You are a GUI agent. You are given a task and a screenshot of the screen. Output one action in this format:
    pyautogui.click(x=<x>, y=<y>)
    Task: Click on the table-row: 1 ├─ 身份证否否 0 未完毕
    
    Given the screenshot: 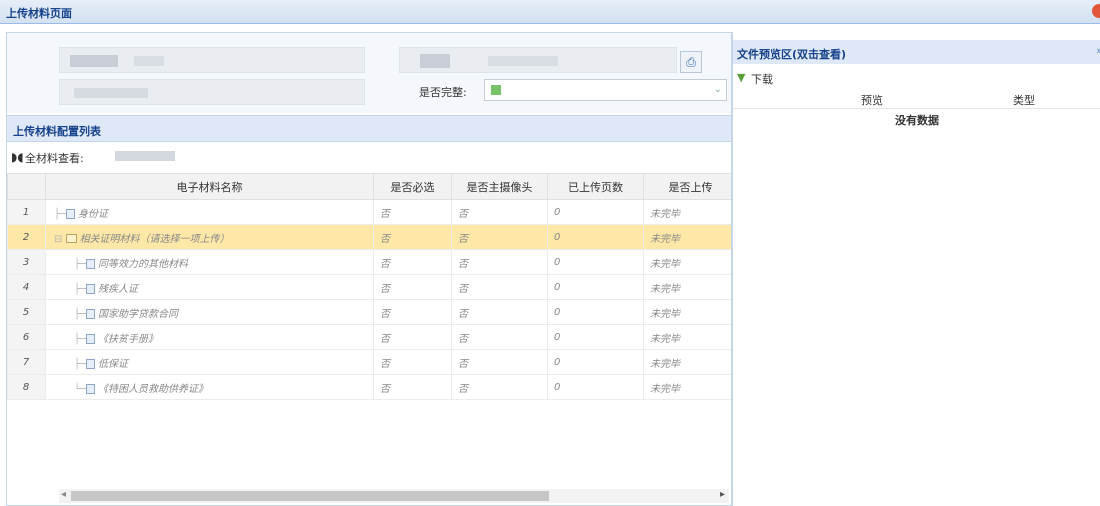 What is the action you would take?
    pyautogui.click(x=369, y=212)
    